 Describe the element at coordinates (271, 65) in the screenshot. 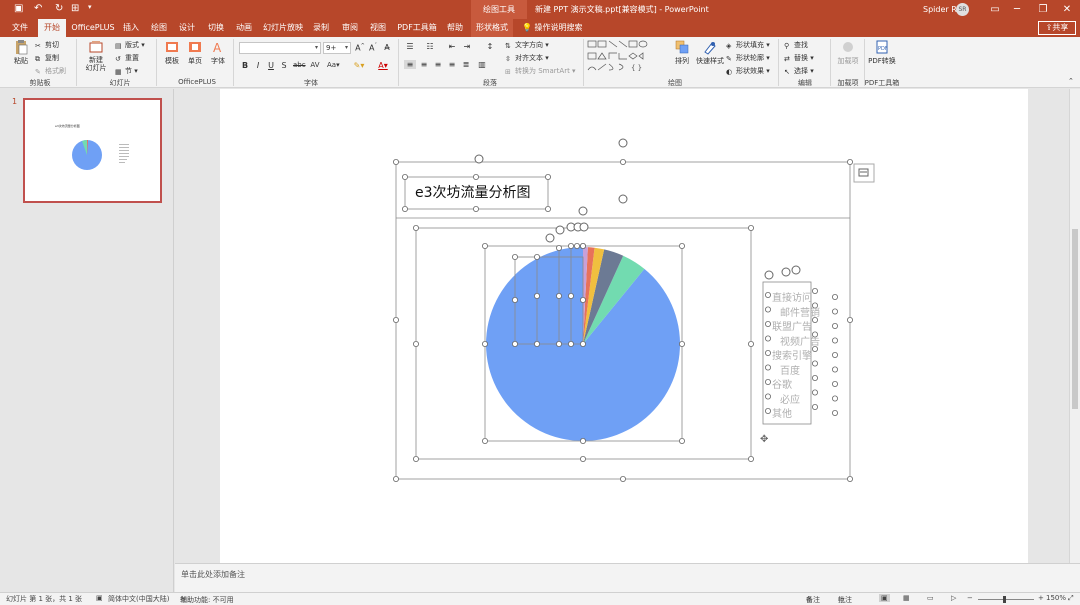

I see `underline-icon: U` at that location.